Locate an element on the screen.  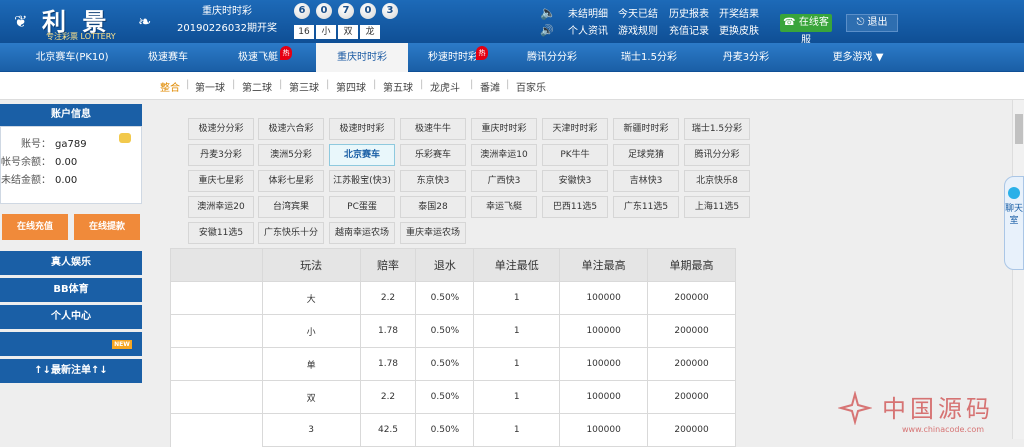
link-unsettled: 未结明细 is located at coordinates (588, 12).